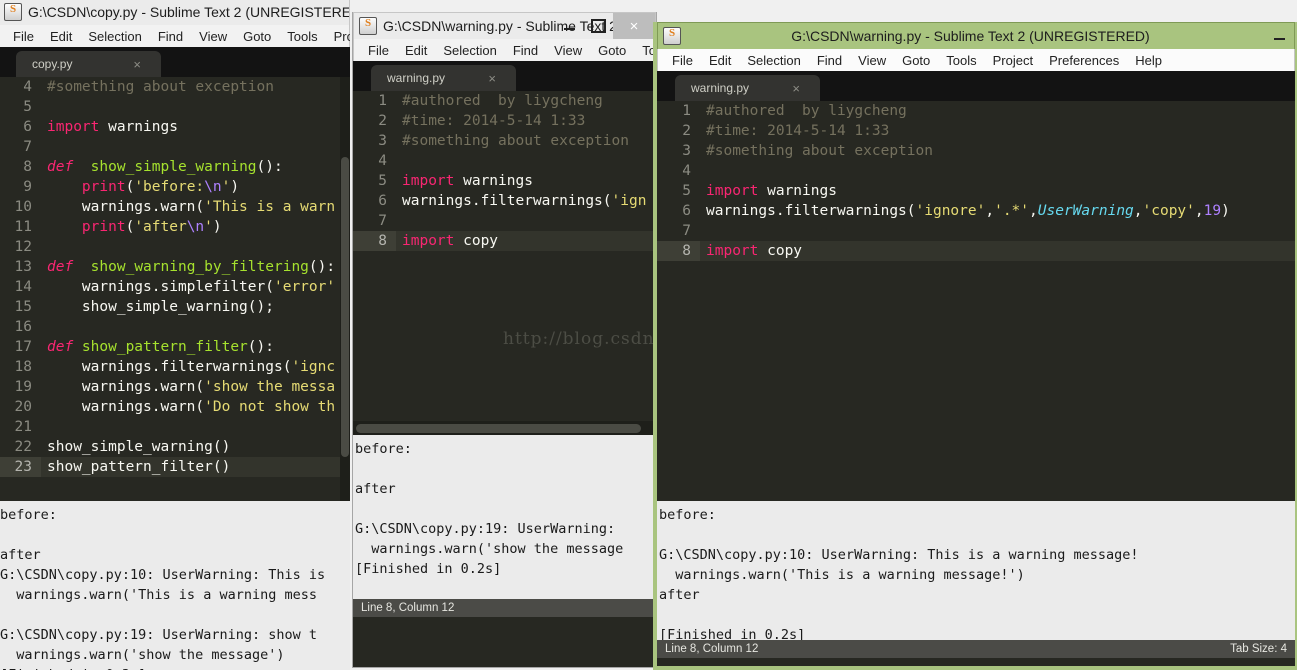 This screenshot has height=670, width=1297. What do you see at coordinates (139, 467) in the screenshot?
I see `code-text: show_pattern_filter()` at bounding box center [139, 467].